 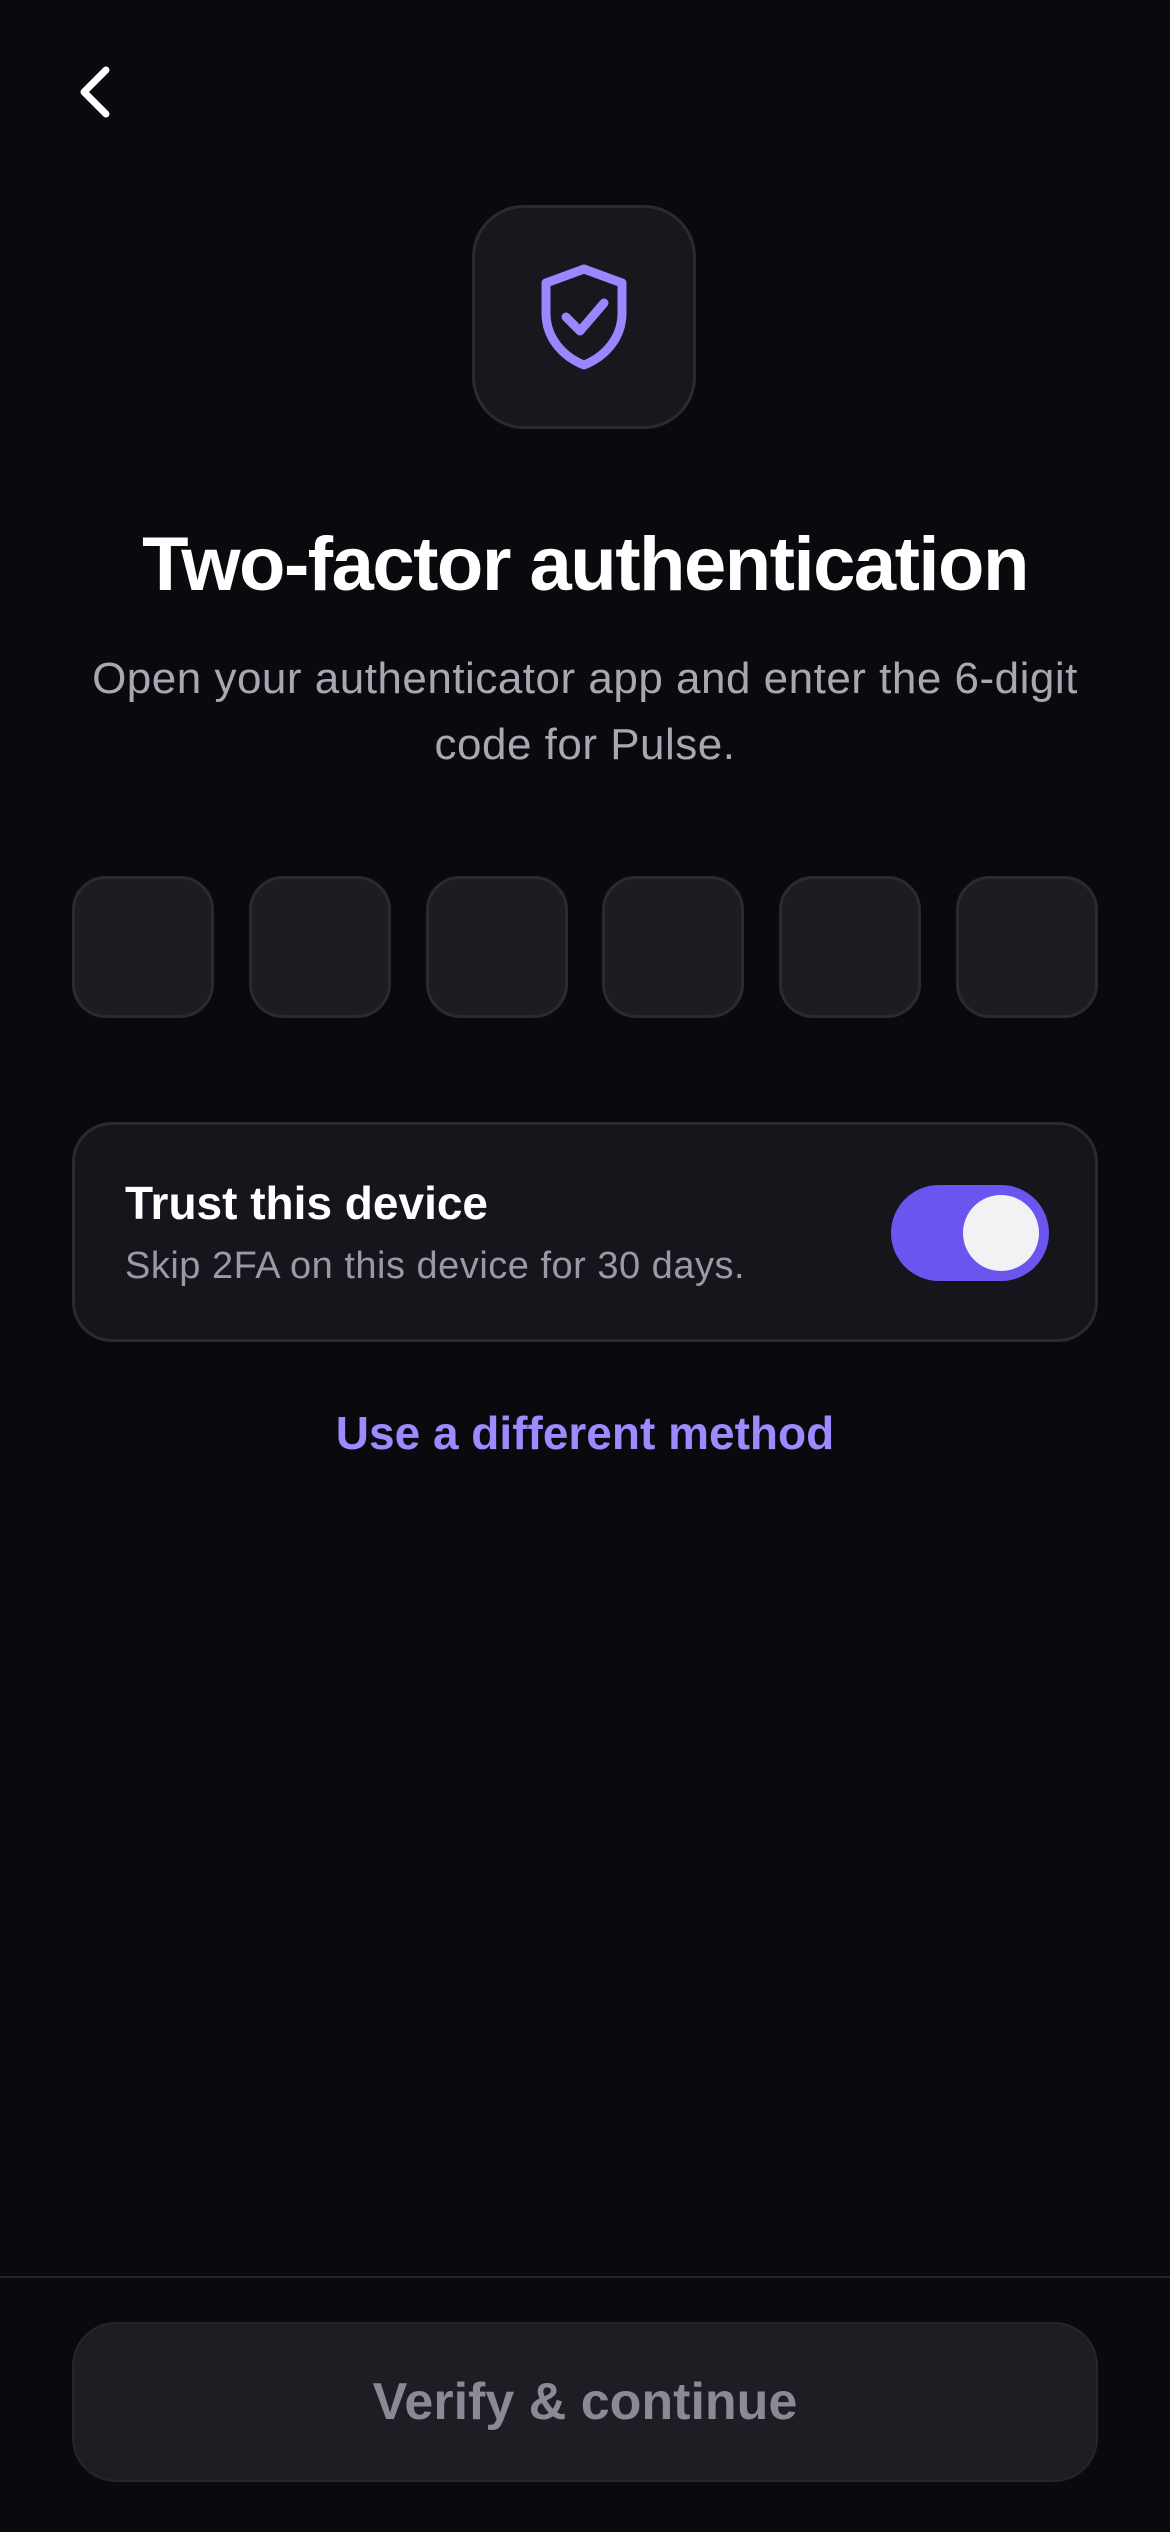 What do you see at coordinates (585, 947) in the screenshot?
I see `code-input-group` at bounding box center [585, 947].